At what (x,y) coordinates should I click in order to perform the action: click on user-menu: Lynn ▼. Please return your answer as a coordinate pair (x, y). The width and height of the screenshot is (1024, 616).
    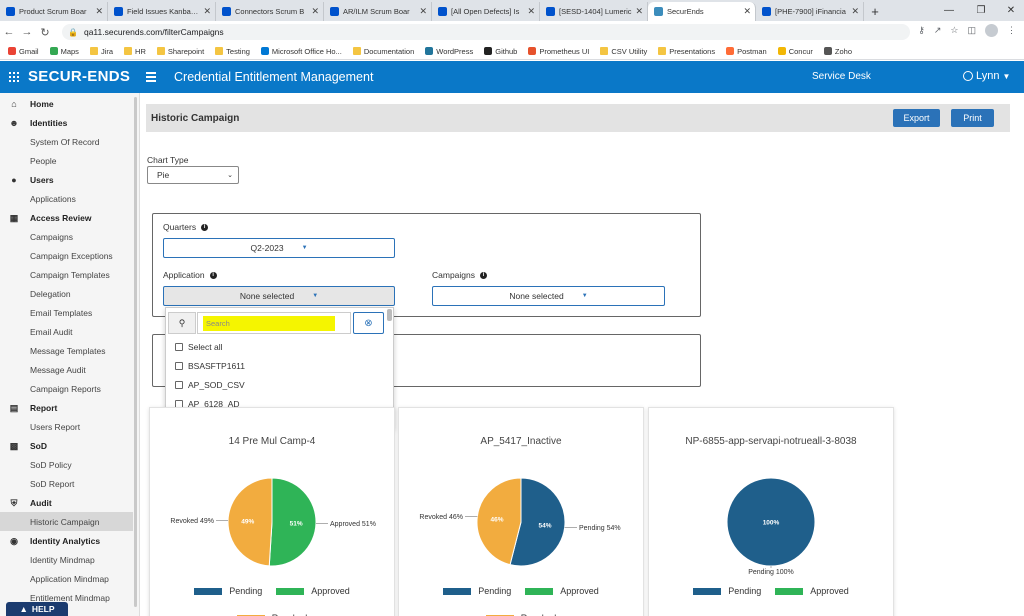
    Looking at the image, I should click on (986, 76).